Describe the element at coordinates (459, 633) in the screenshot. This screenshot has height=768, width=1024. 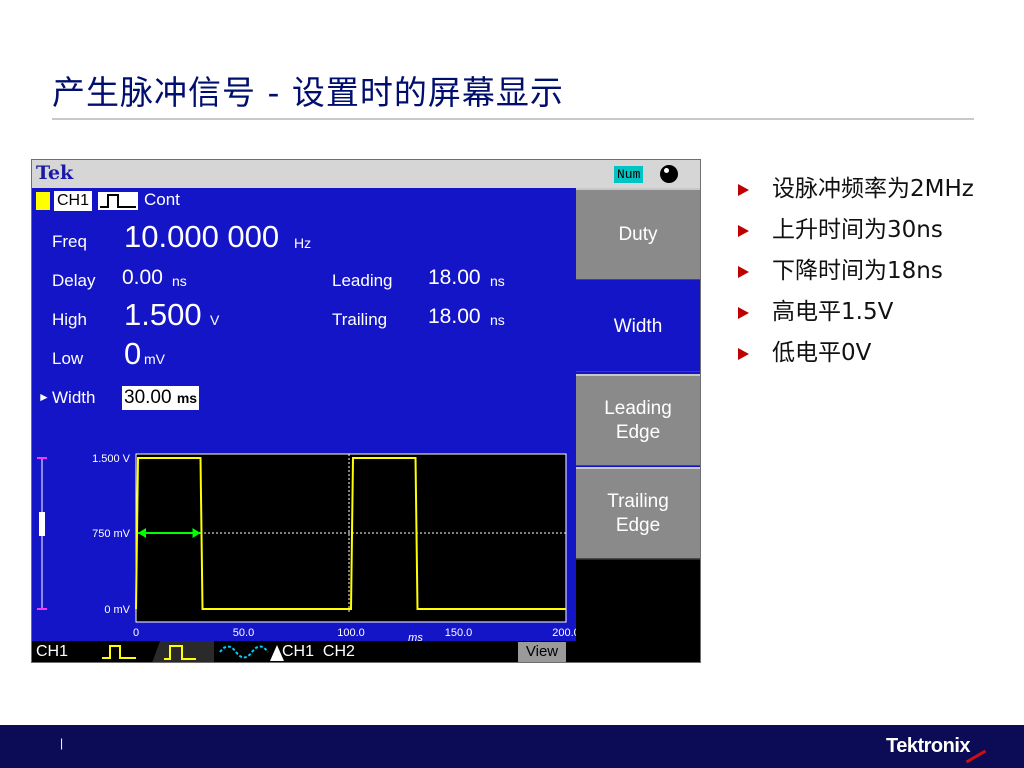
I see `x-tick-label: 150.0` at that location.